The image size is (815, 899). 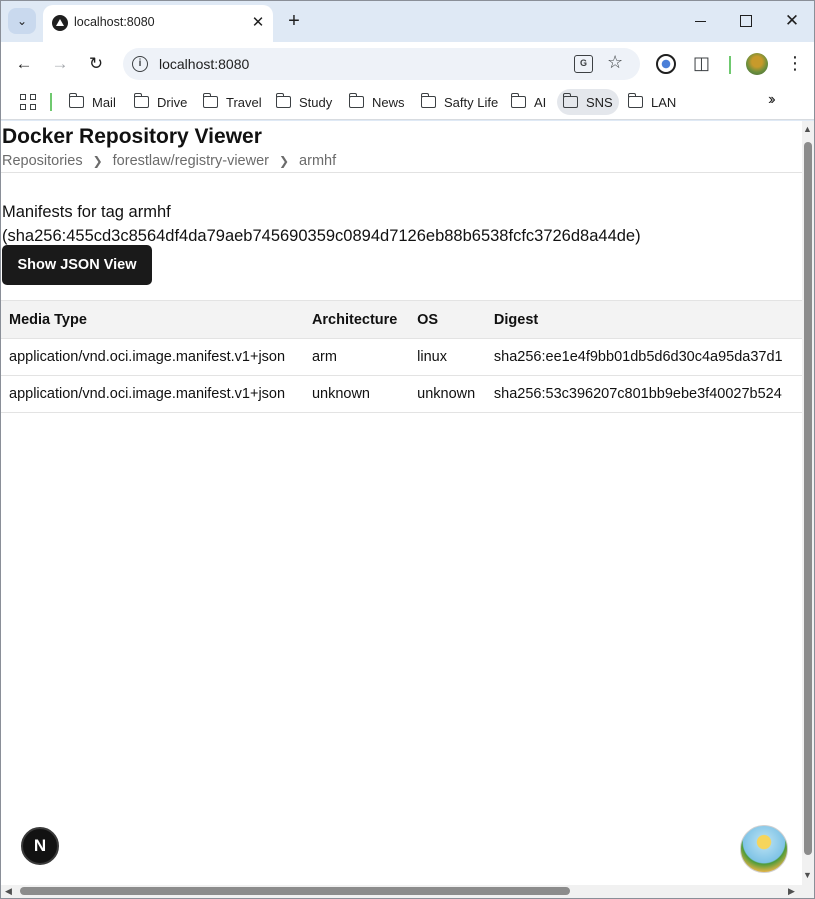 What do you see at coordinates (191, 161) in the screenshot?
I see `breadcrumb-repo: forestlaw/registry-viewer` at bounding box center [191, 161].